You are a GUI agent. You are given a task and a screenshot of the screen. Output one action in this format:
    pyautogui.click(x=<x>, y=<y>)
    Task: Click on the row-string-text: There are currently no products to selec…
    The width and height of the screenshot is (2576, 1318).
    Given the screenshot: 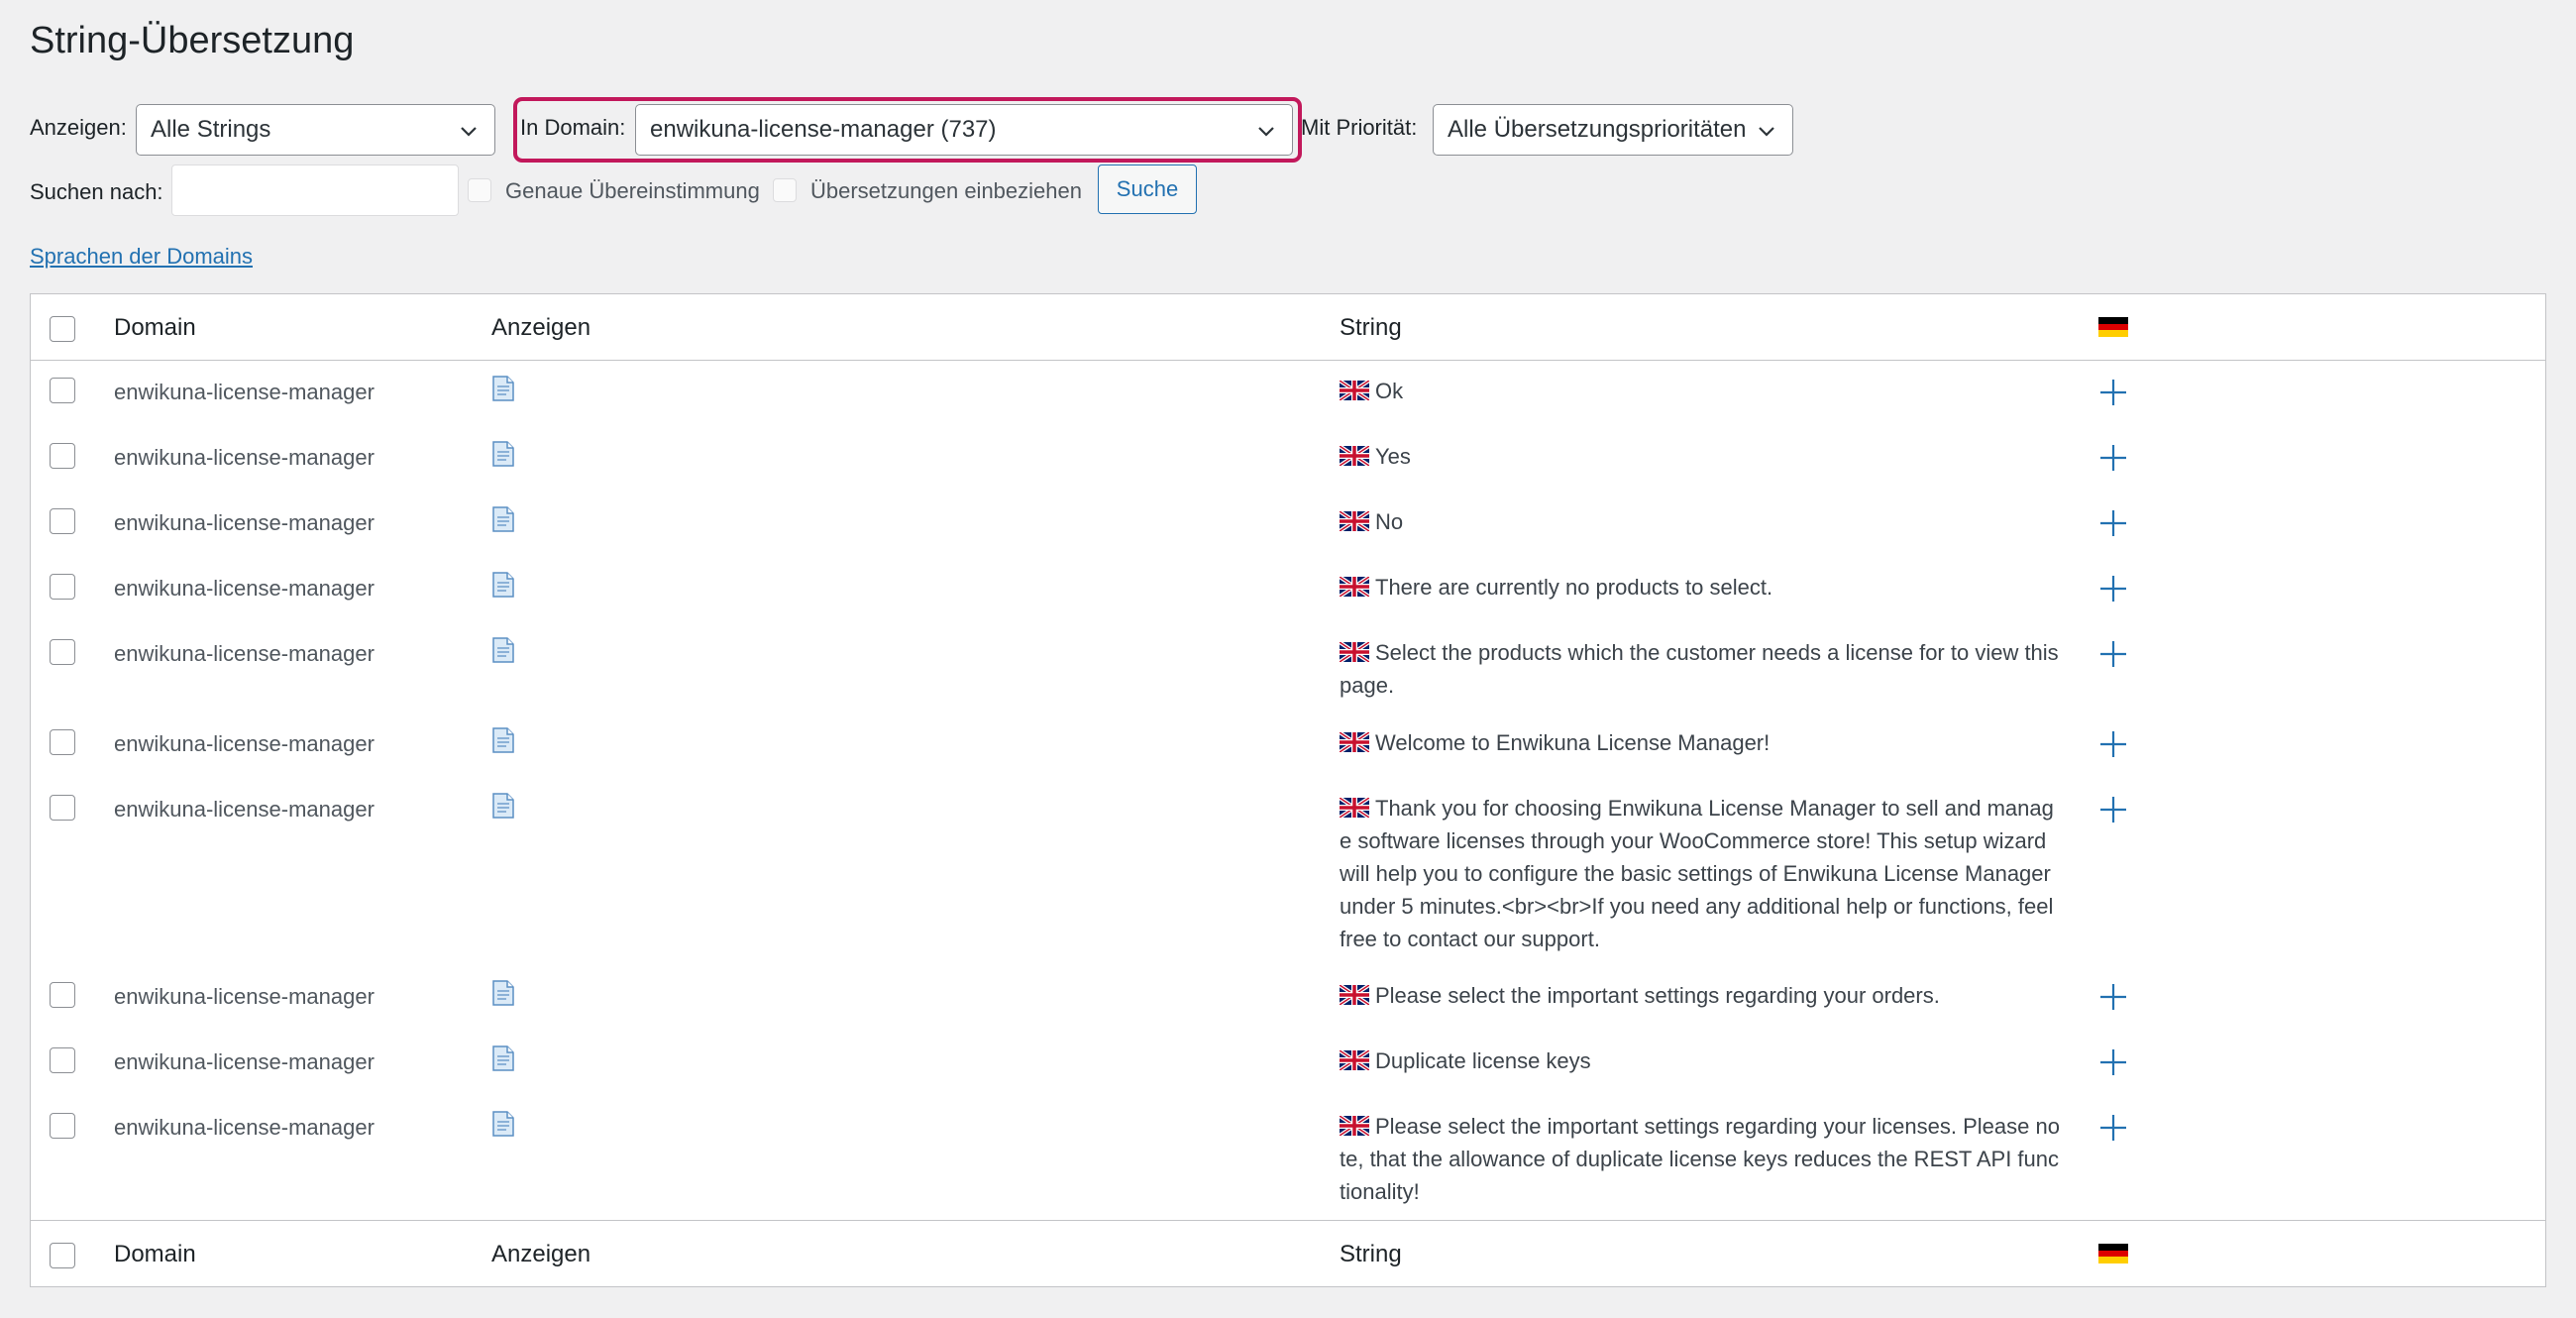 What is the action you would take?
    pyautogui.click(x=1574, y=587)
    